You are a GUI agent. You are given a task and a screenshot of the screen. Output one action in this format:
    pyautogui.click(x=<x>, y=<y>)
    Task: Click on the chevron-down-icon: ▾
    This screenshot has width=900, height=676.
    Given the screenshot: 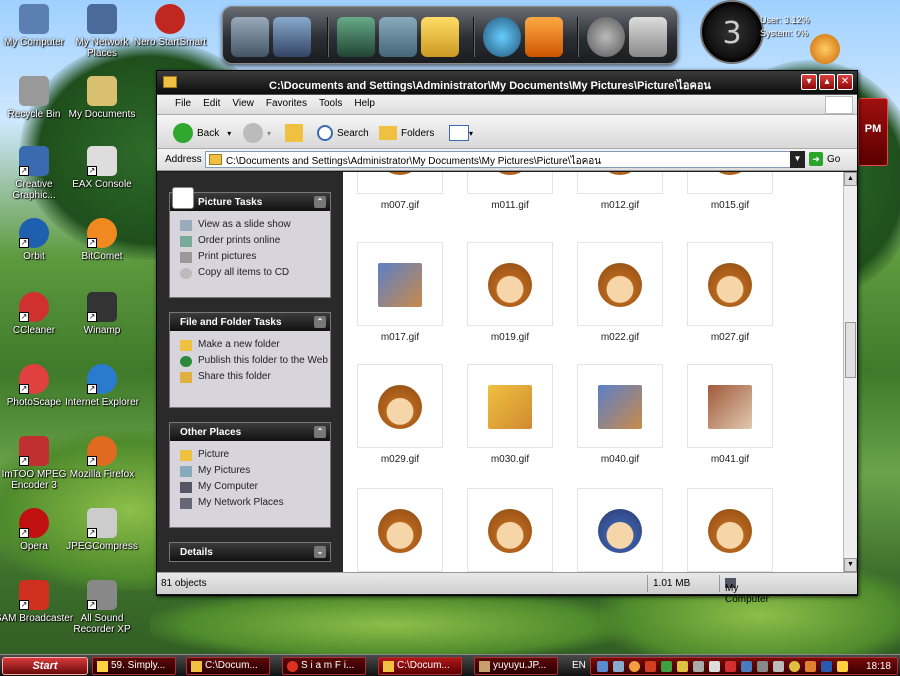 What is the action you would take?
    pyautogui.click(x=229, y=133)
    